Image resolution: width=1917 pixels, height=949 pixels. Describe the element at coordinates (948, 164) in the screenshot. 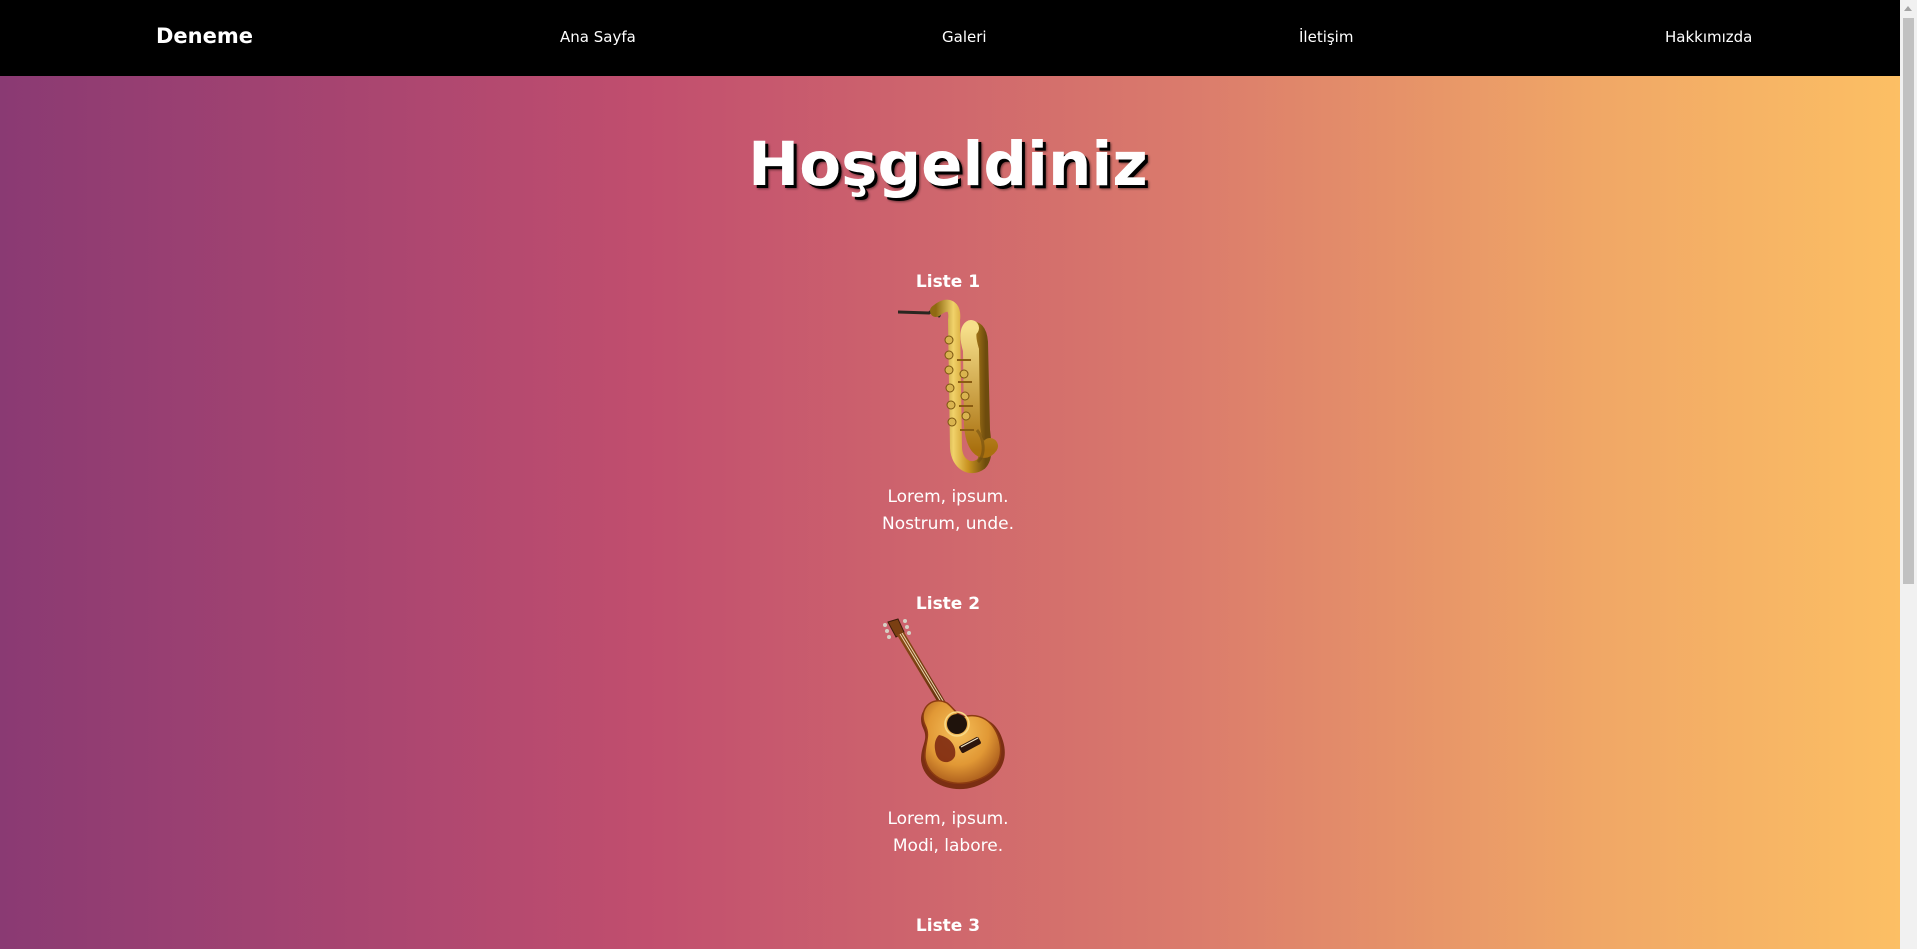

I see `page-title: Hoşgeldiniz` at that location.